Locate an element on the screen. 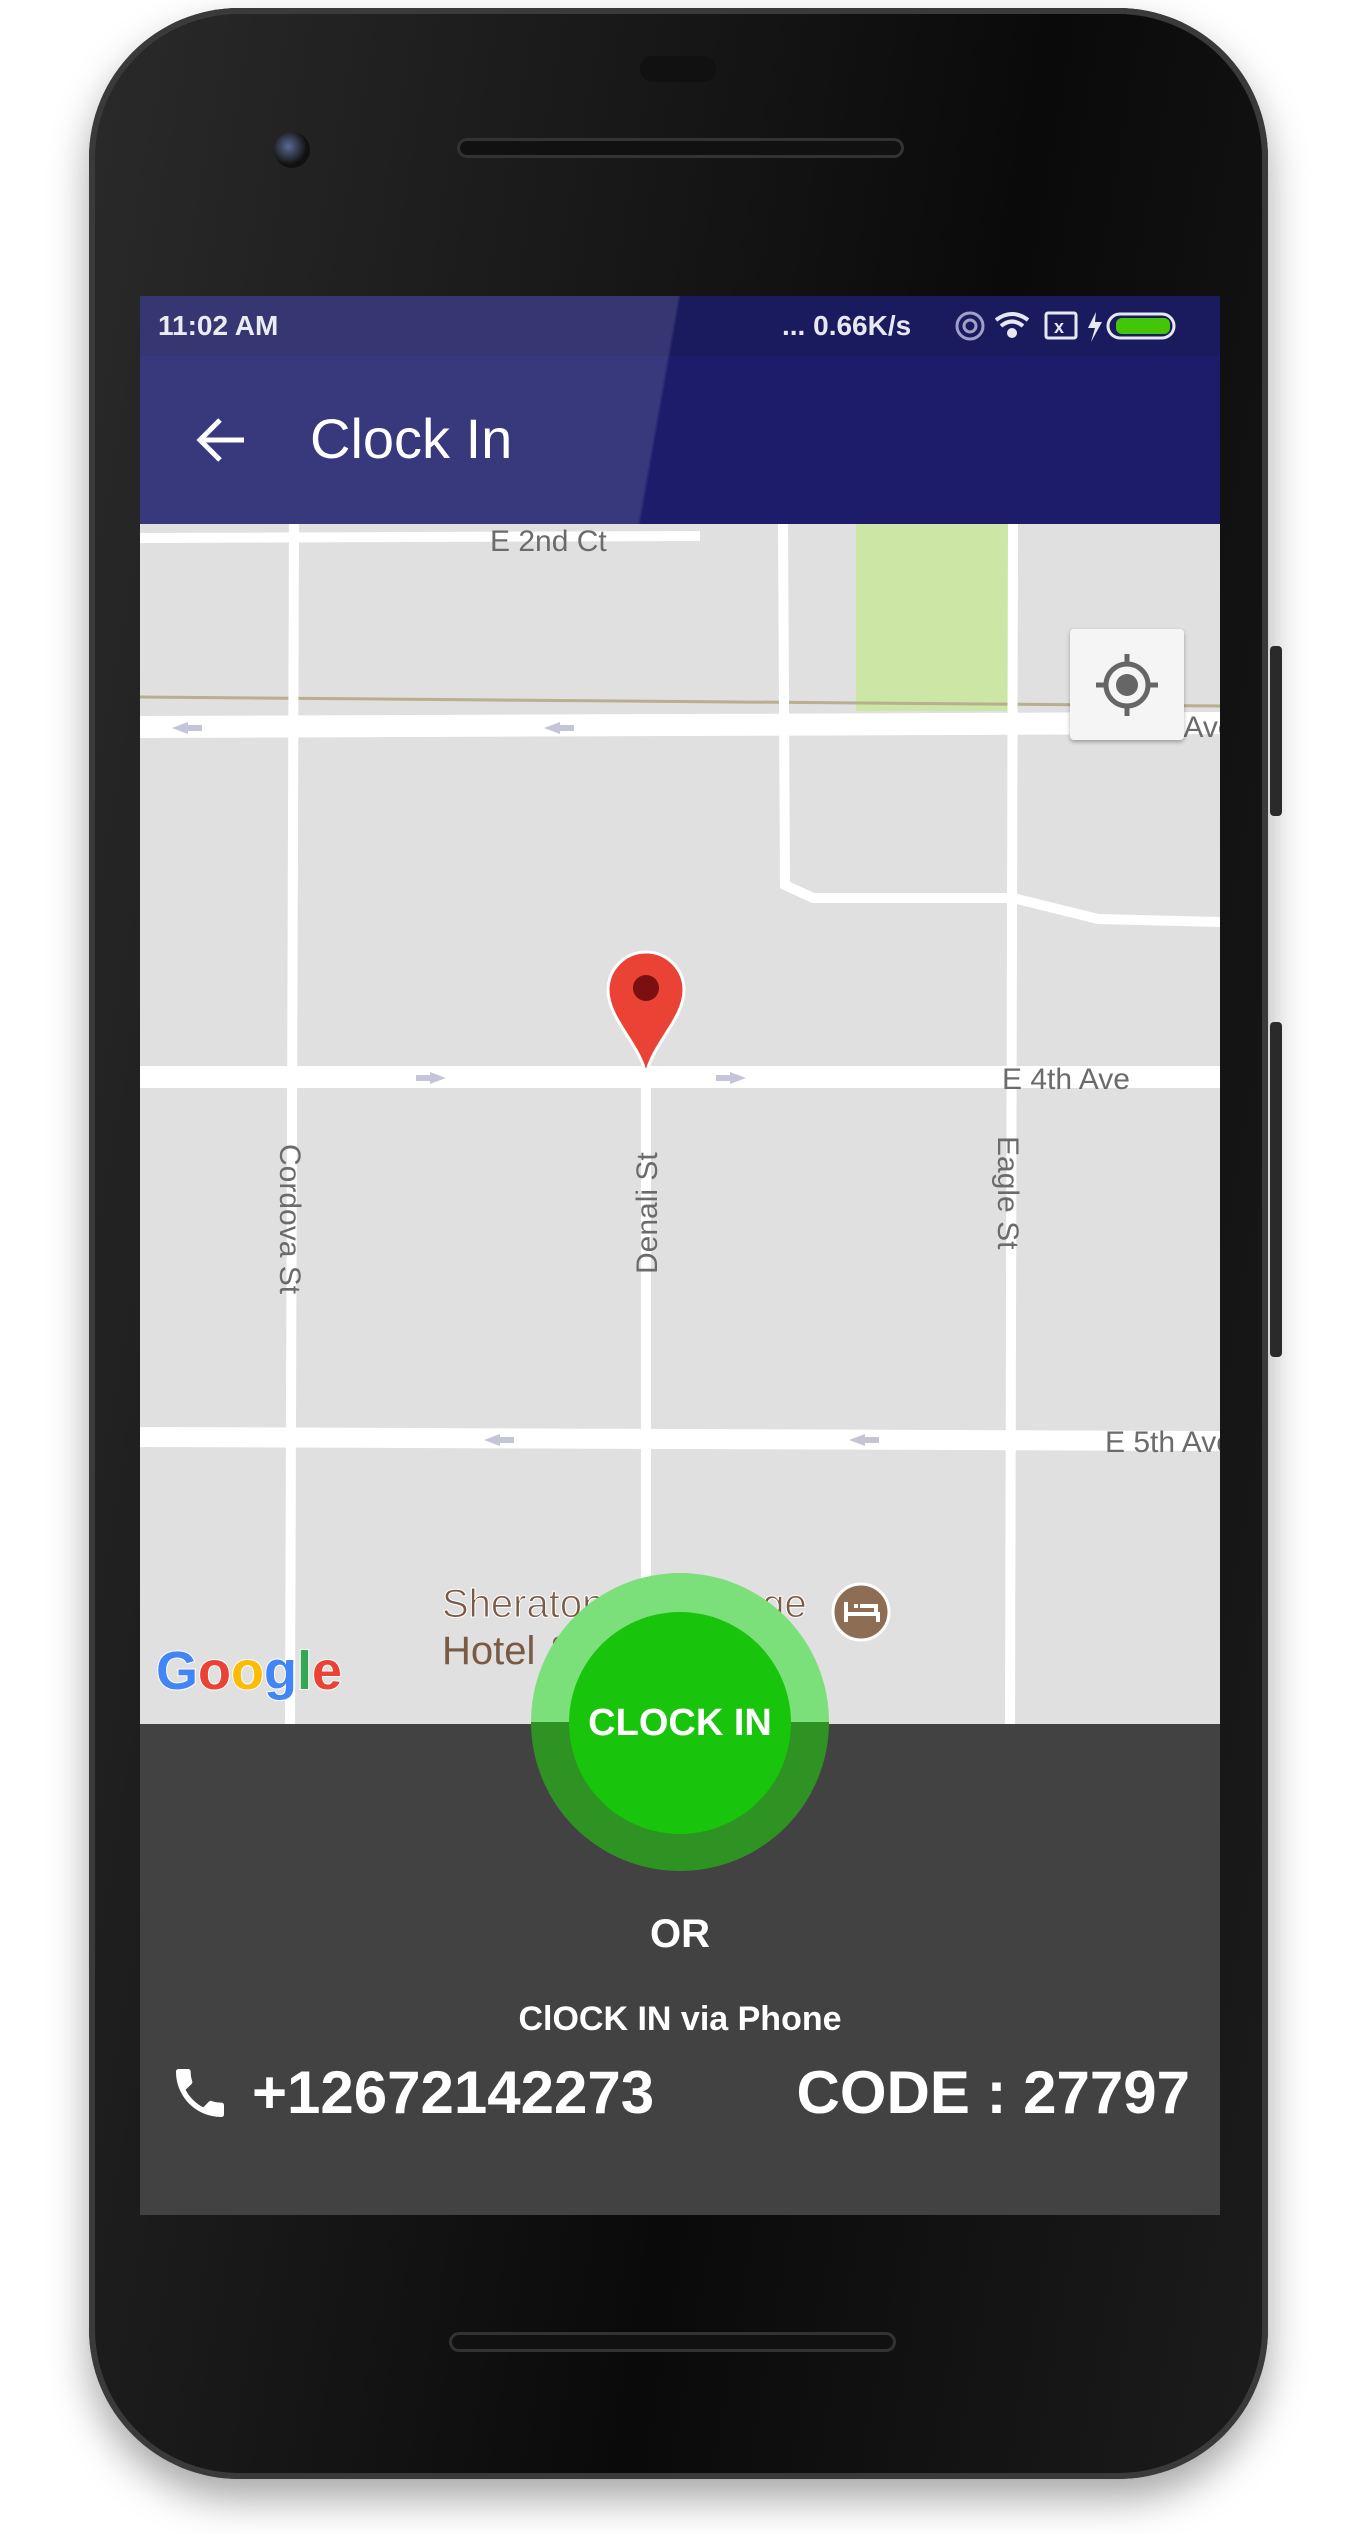 Image resolution: width=1370 pixels, height=2534 pixels. bottom-speaker is located at coordinates (672, 2342).